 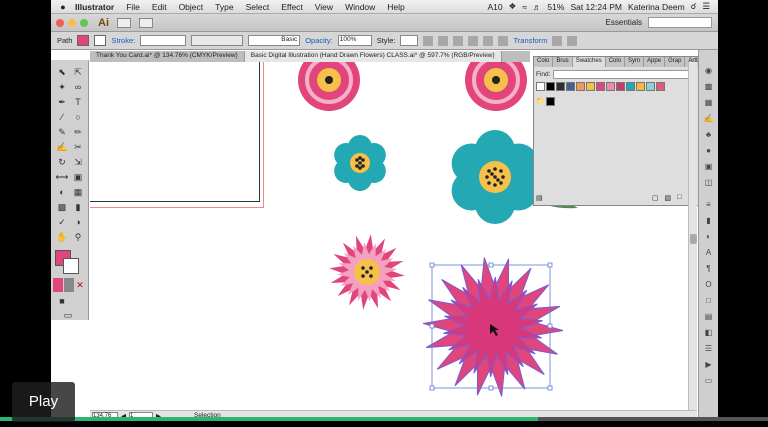 What do you see at coordinates (655, 198) in the screenshot?
I see `swatch-options-icon: ▢` at bounding box center [655, 198].